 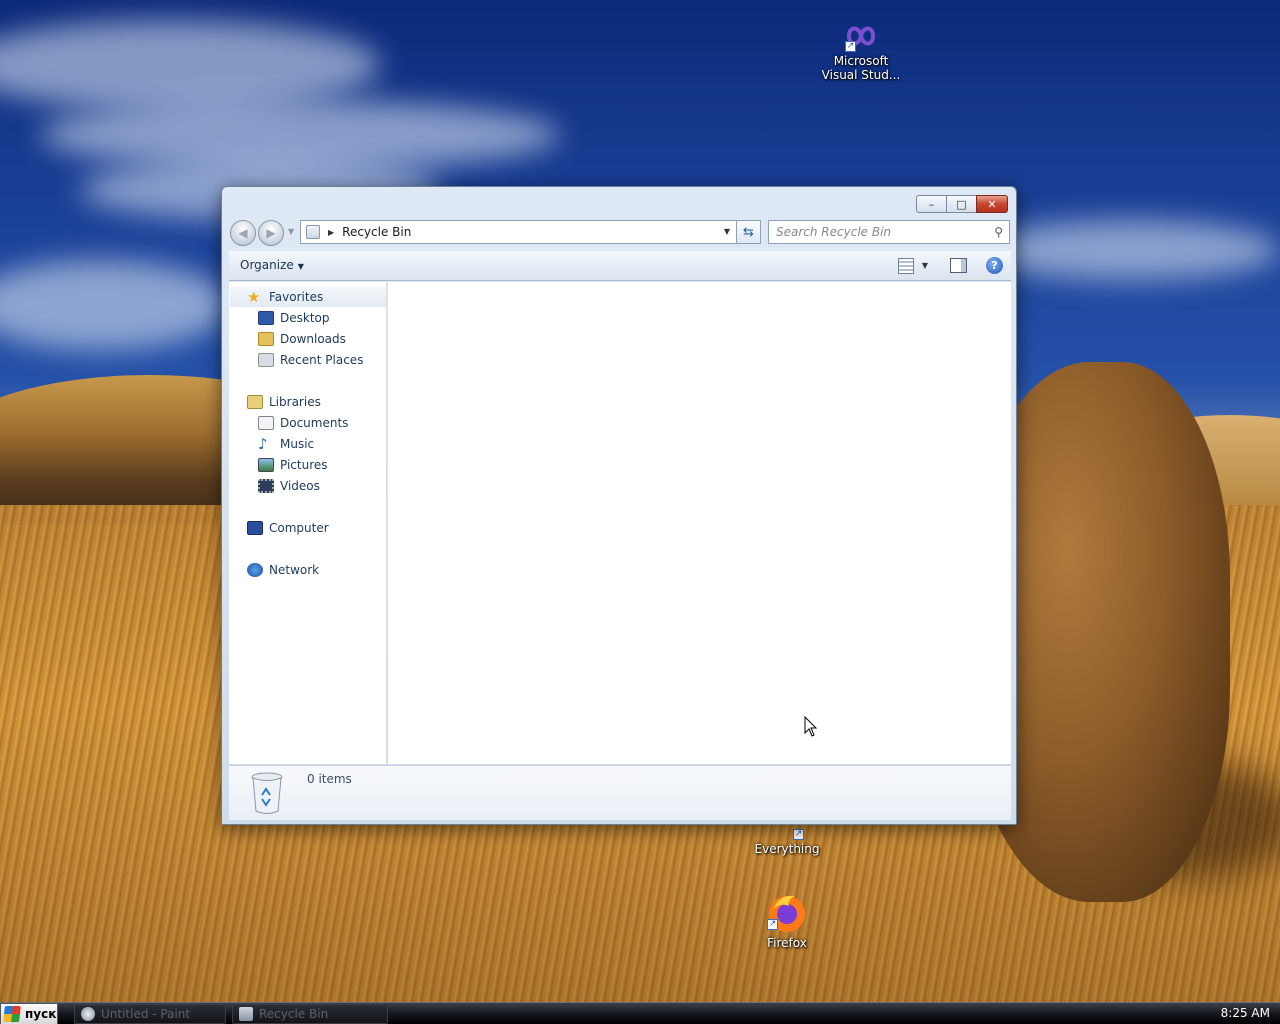 I want to click on window-controls: – □ ✕, so click(x=962, y=204).